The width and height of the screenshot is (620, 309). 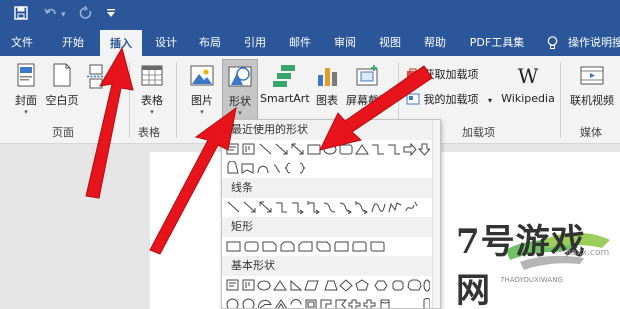 What do you see at coordinates (240, 76) in the screenshot?
I see `shapes-icon` at bounding box center [240, 76].